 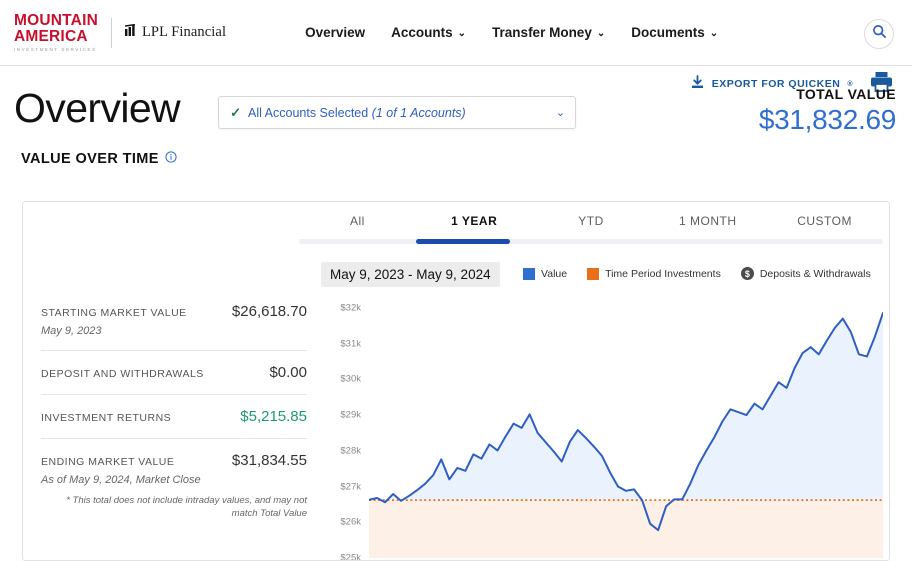 What do you see at coordinates (114, 313) in the screenshot?
I see `stat-label: STARTING MARKET VALUE` at bounding box center [114, 313].